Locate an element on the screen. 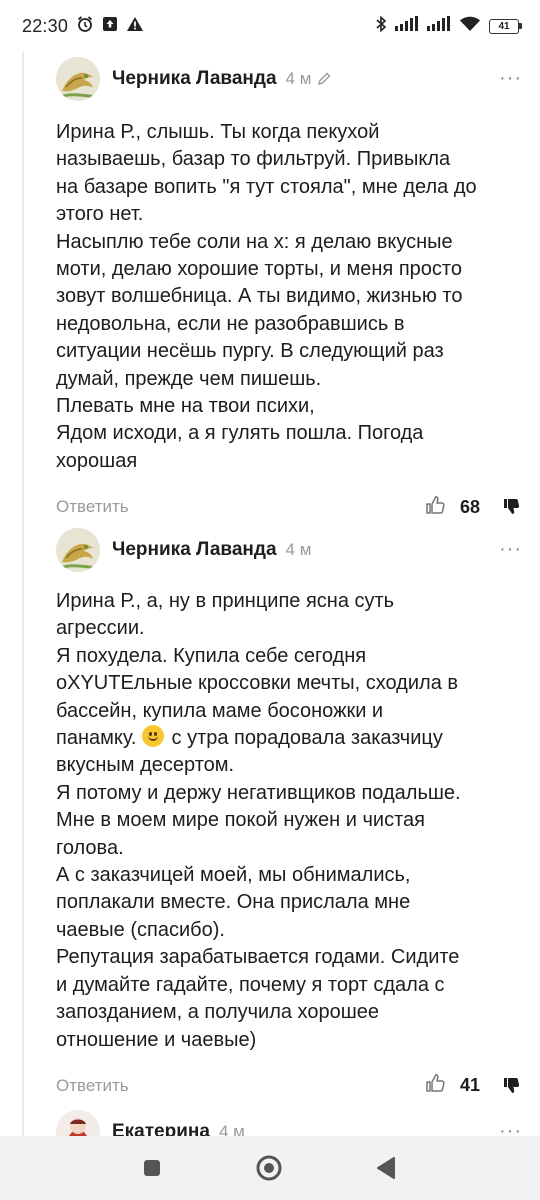 This screenshot has width=540, height=1200. back-triangle-icon is located at coordinates (386, 1168).